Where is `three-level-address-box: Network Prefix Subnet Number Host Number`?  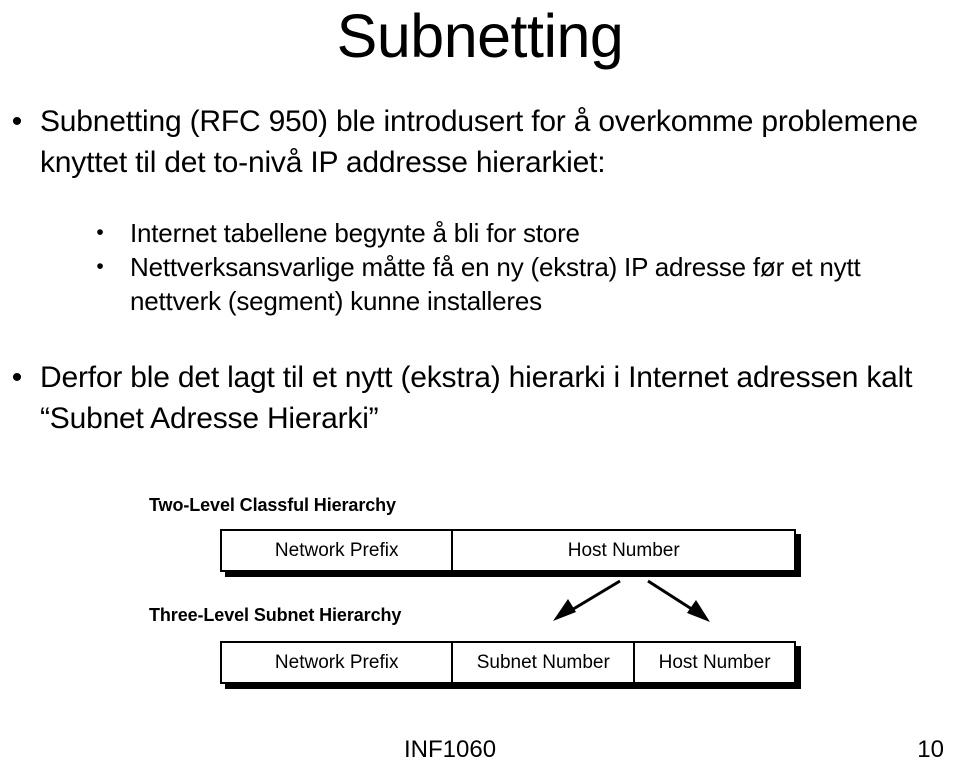 three-level-address-box: Network Prefix Subnet Number Host Number is located at coordinates (508, 662).